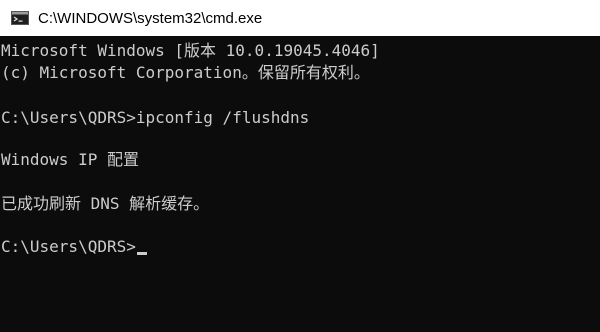  What do you see at coordinates (105, 203) in the screenshot?
I see `console-line: 已成功刷新 DNS 解析缓存。` at bounding box center [105, 203].